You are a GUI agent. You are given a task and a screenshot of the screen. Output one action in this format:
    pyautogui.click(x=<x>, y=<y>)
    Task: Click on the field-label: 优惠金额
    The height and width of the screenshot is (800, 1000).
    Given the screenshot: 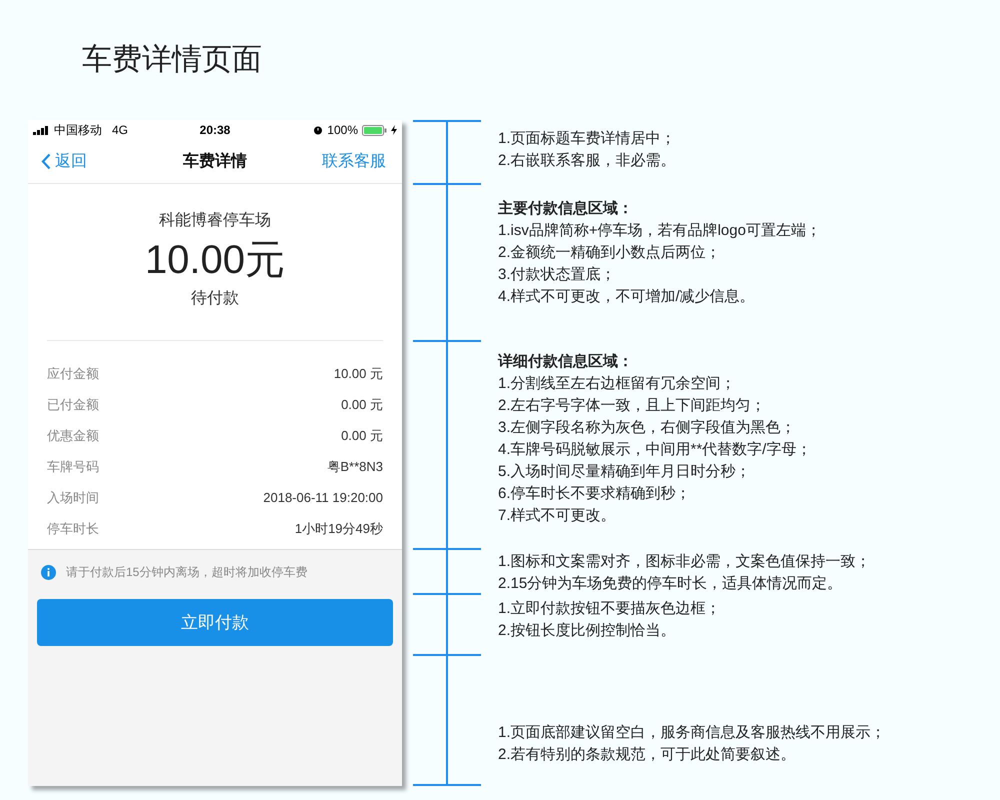 What is the action you would take?
    pyautogui.click(x=73, y=435)
    